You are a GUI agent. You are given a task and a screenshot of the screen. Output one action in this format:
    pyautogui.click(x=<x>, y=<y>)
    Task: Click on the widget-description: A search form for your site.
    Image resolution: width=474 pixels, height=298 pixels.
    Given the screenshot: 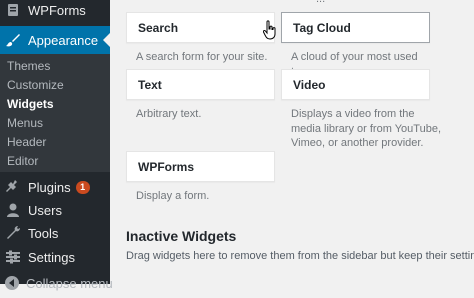 What is the action you would take?
    pyautogui.click(x=202, y=57)
    